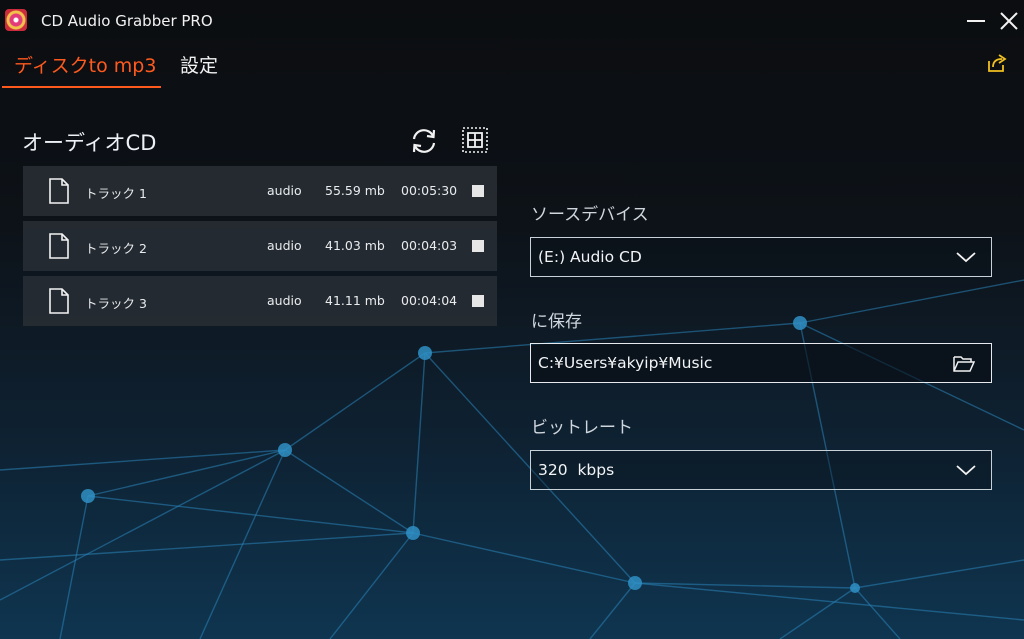  What do you see at coordinates (625, 363) in the screenshot?
I see `save-to-value: C:¥Users¥akyip¥Music` at bounding box center [625, 363].